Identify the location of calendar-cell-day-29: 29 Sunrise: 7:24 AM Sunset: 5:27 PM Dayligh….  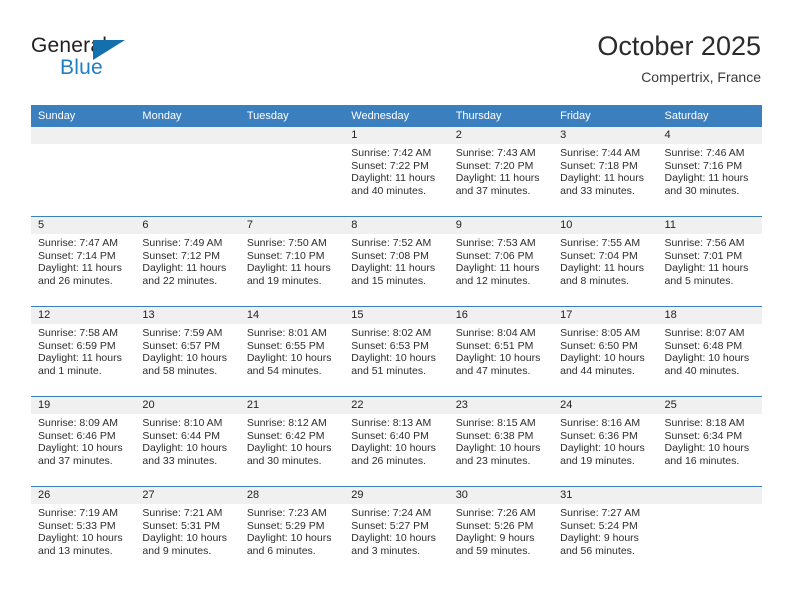
(396, 531).